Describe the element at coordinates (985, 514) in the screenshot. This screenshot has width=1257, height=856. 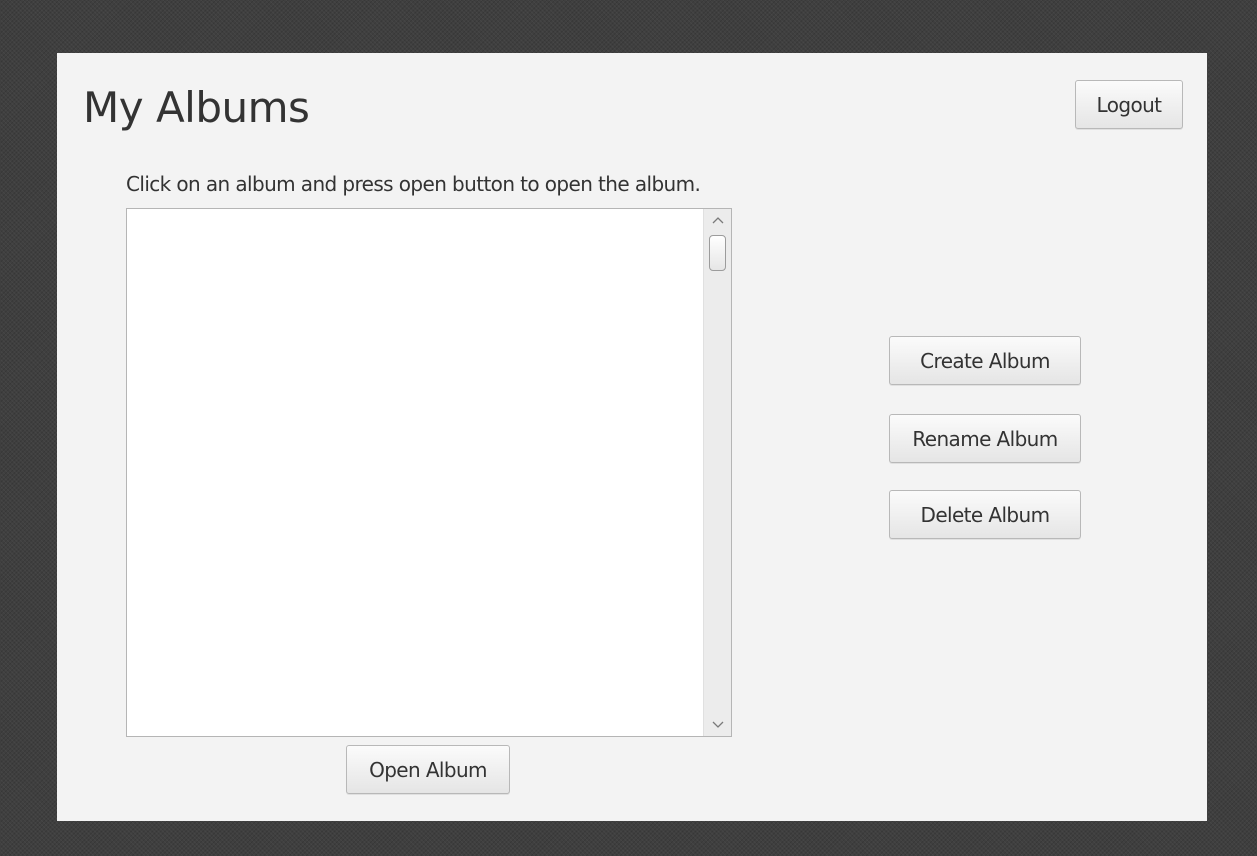
I see `delete-album-button: Delete Album` at that location.